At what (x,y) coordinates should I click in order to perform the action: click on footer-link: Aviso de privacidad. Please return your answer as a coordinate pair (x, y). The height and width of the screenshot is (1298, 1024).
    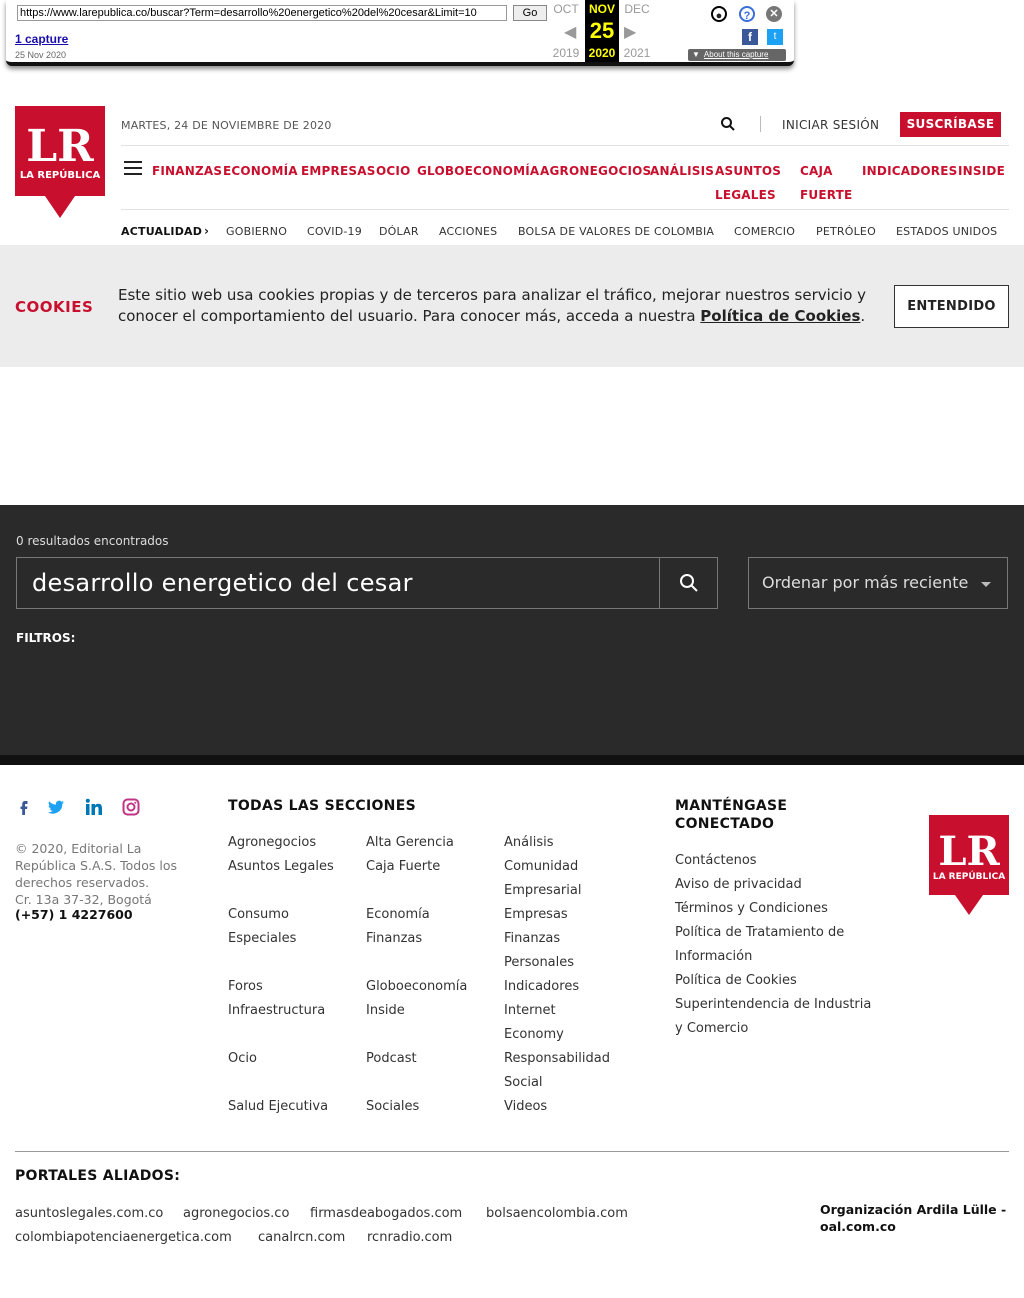
    Looking at the image, I should click on (738, 885).